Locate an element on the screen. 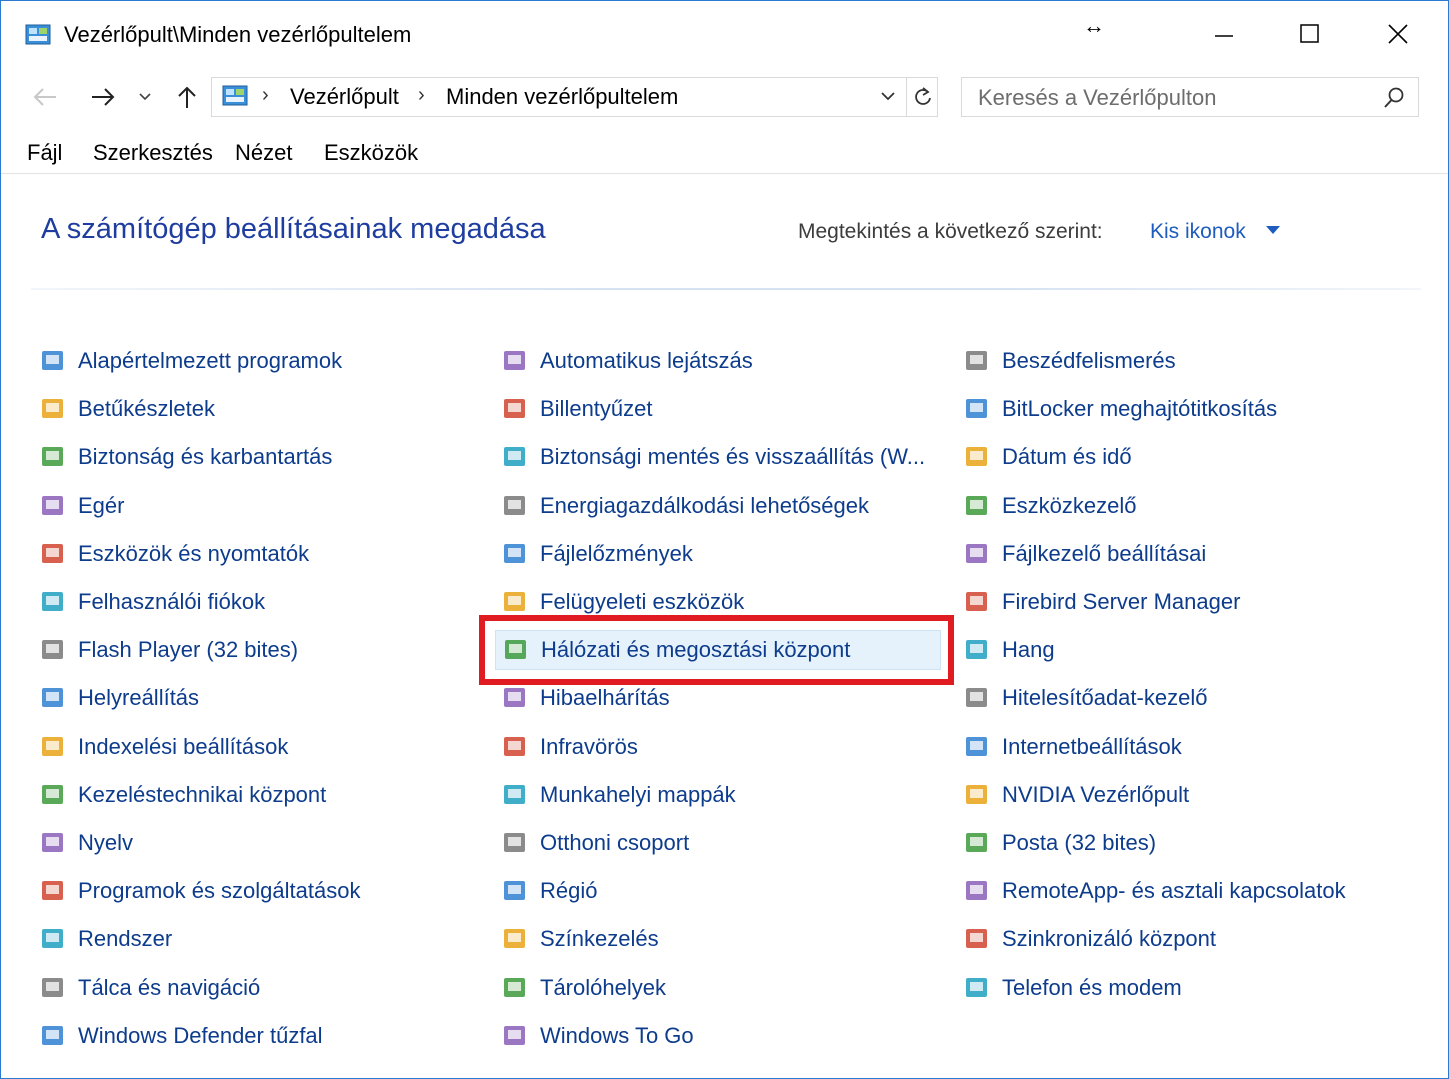 The image size is (1449, 1079). refresh-button is located at coordinates (922, 97).